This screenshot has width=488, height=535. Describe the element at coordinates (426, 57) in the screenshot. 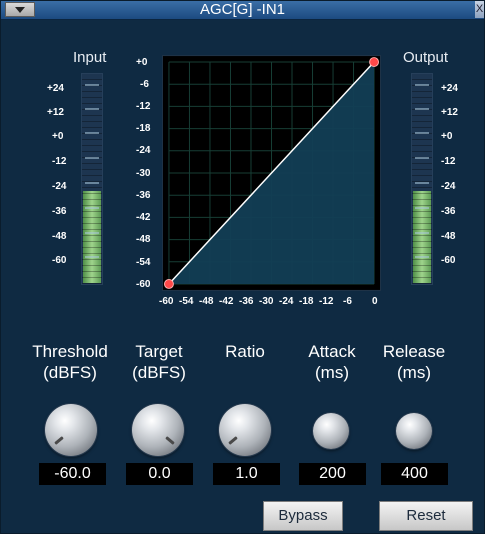

I see `output-meter-label: Output` at that location.